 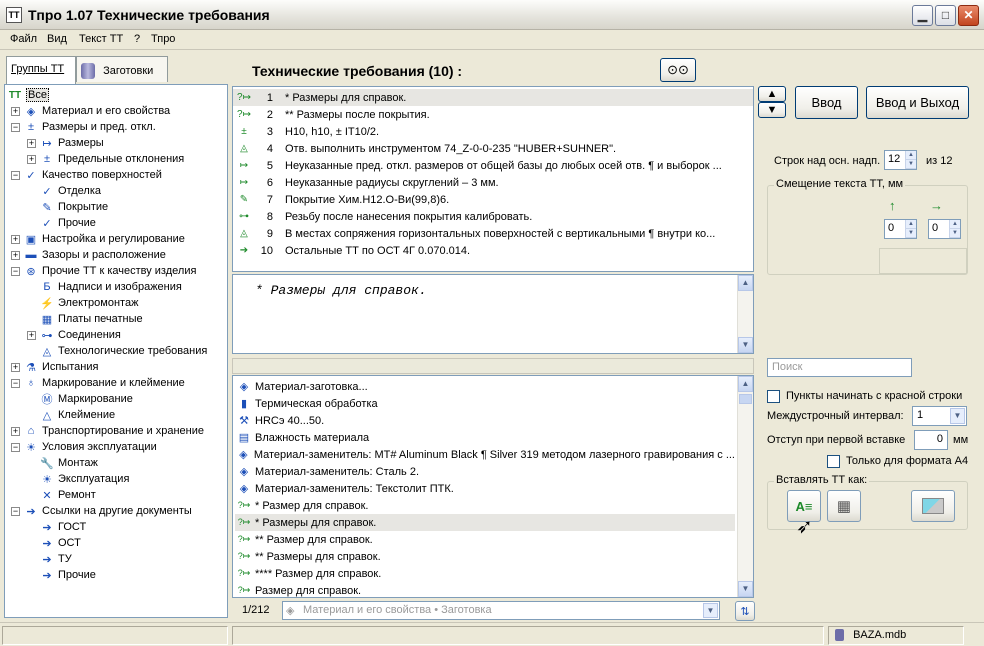 What do you see at coordinates (910, 229) in the screenshot?
I see `offset-up-arrows: ▲ ▼` at bounding box center [910, 229].